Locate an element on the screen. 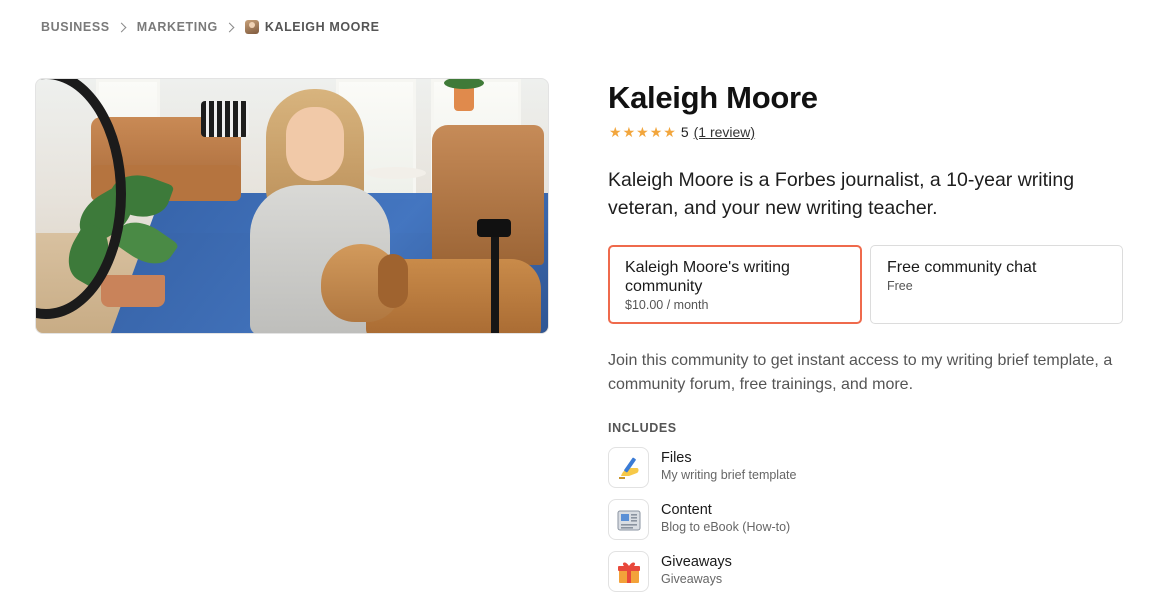 The image size is (1156, 595). include-title: Giveaways is located at coordinates (696, 562).